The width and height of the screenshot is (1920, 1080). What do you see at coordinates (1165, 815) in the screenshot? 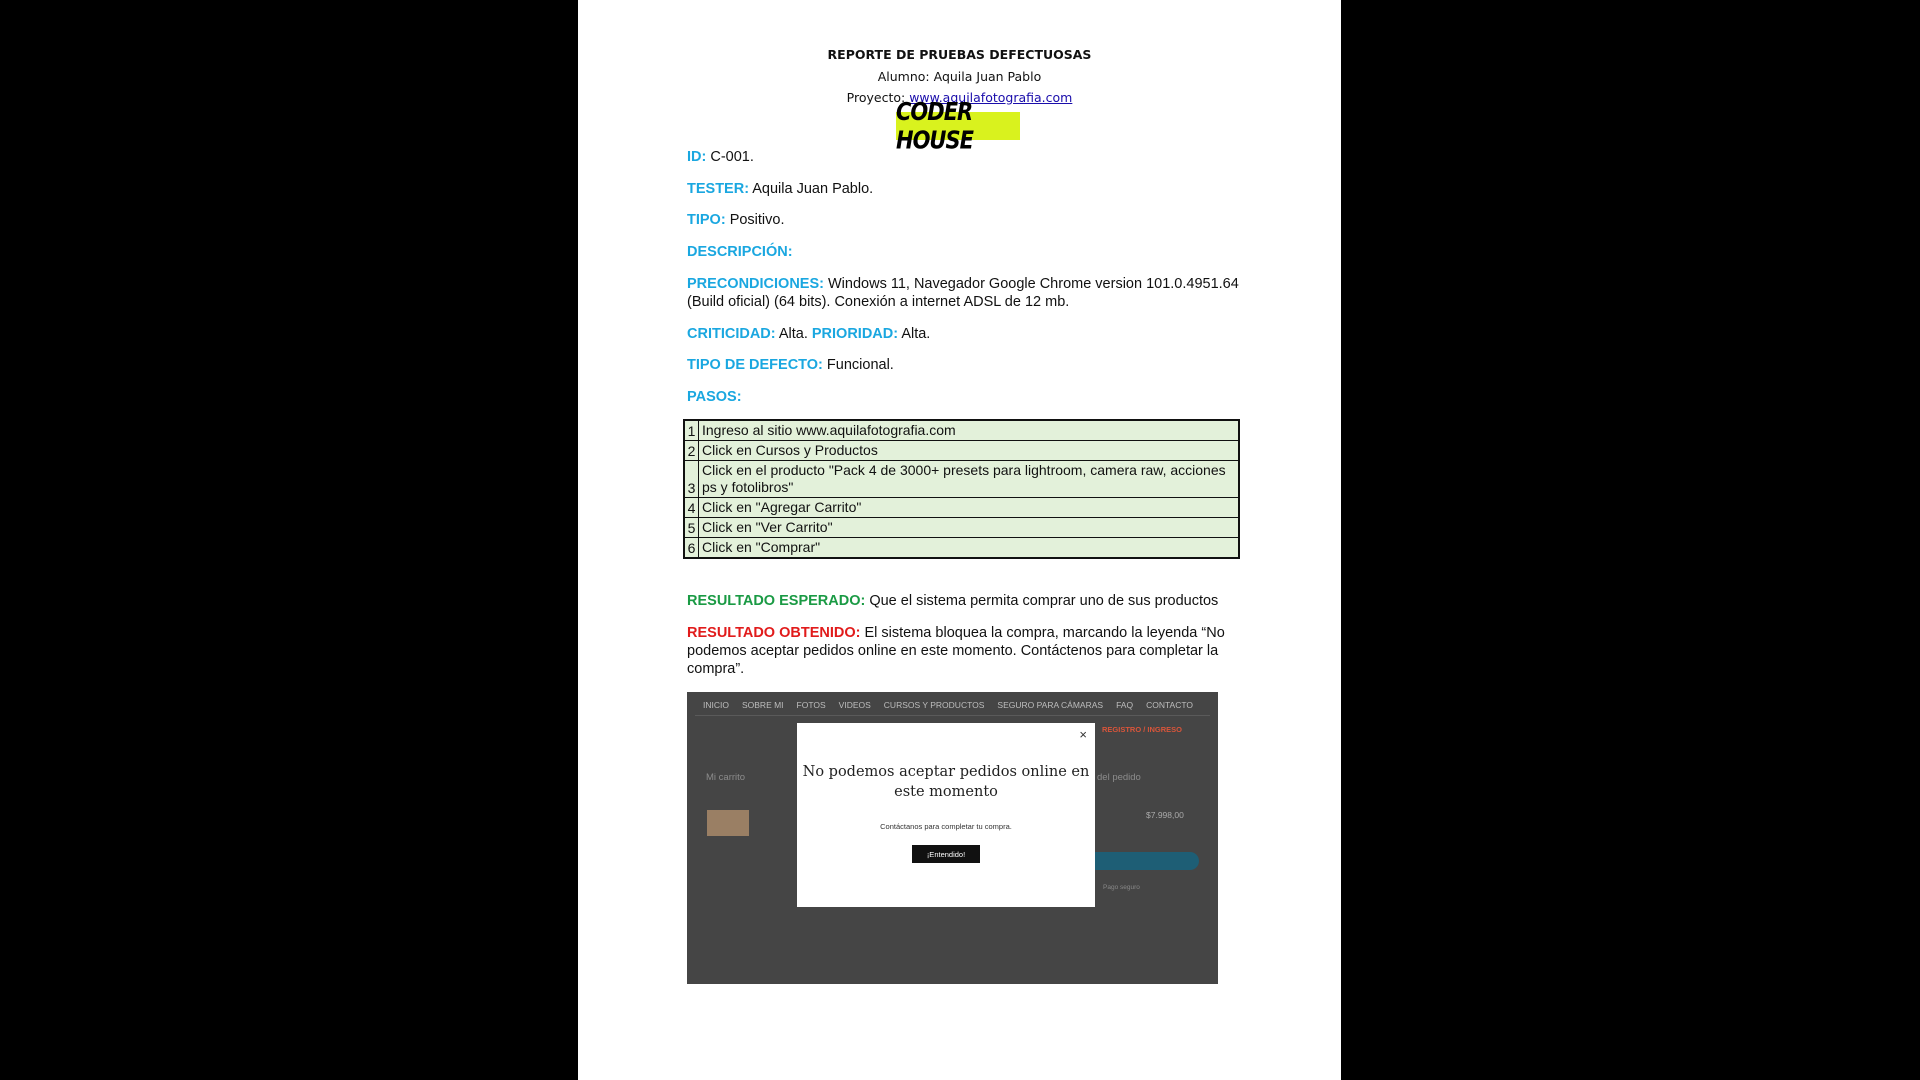
I see `product-price: $7.998,00` at bounding box center [1165, 815].